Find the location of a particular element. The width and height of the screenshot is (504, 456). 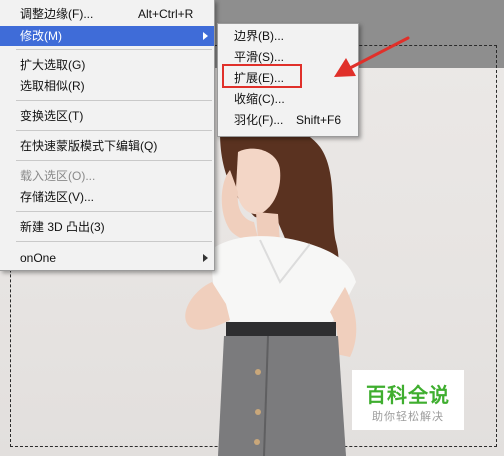

watermark-title: 百科全说 is located at coordinates (408, 396).